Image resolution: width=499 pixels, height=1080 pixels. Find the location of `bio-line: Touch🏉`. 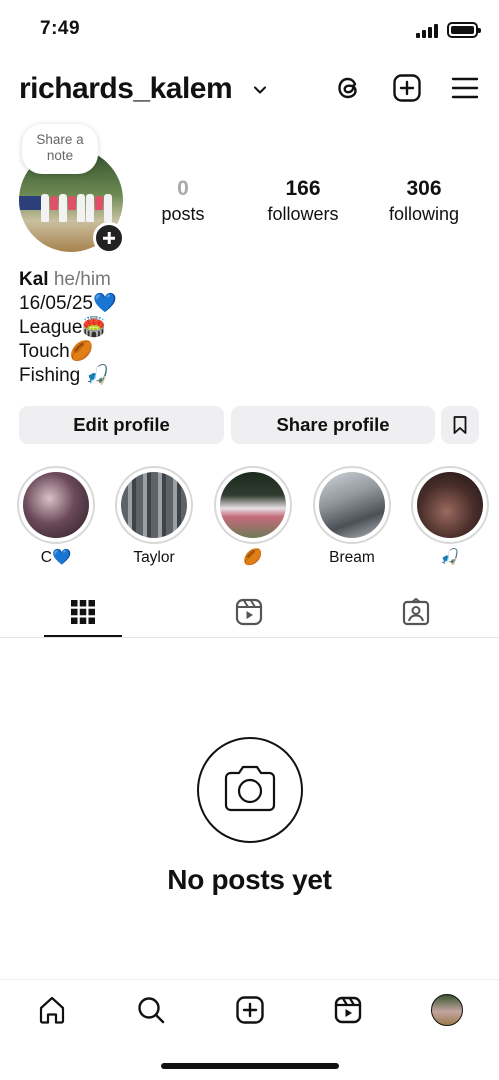

bio-line: Touch🏉 is located at coordinates (56, 351).